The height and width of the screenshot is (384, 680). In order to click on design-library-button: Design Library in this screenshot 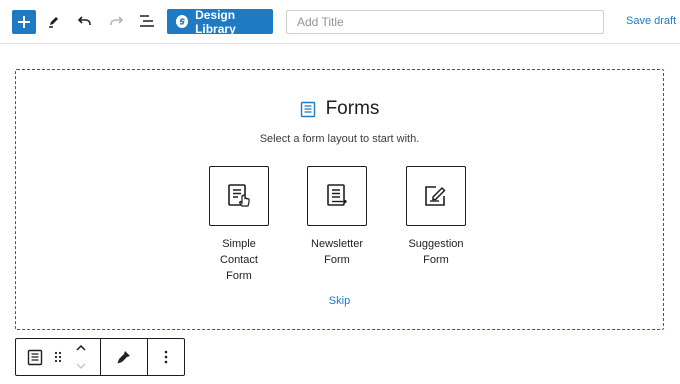, I will do `click(220, 21)`.